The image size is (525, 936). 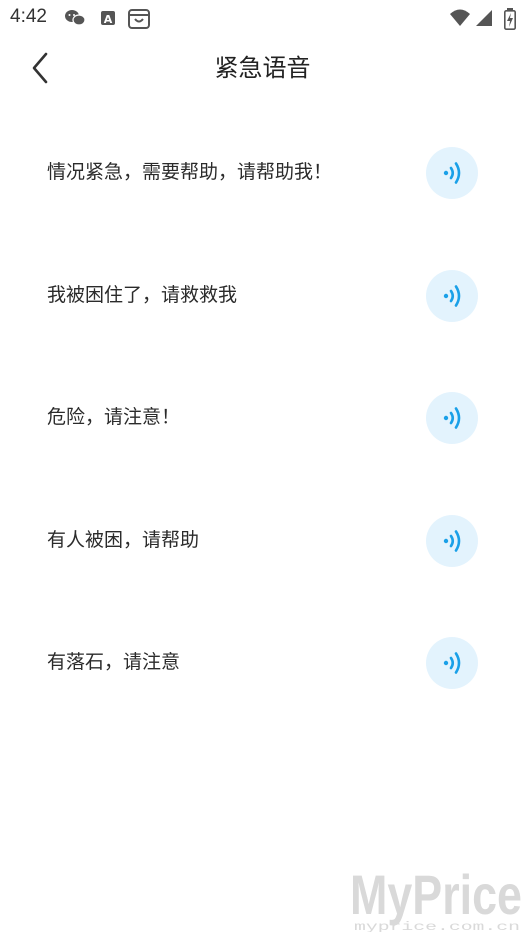 I want to click on watermark-main: MyPrice, so click(x=436, y=894).